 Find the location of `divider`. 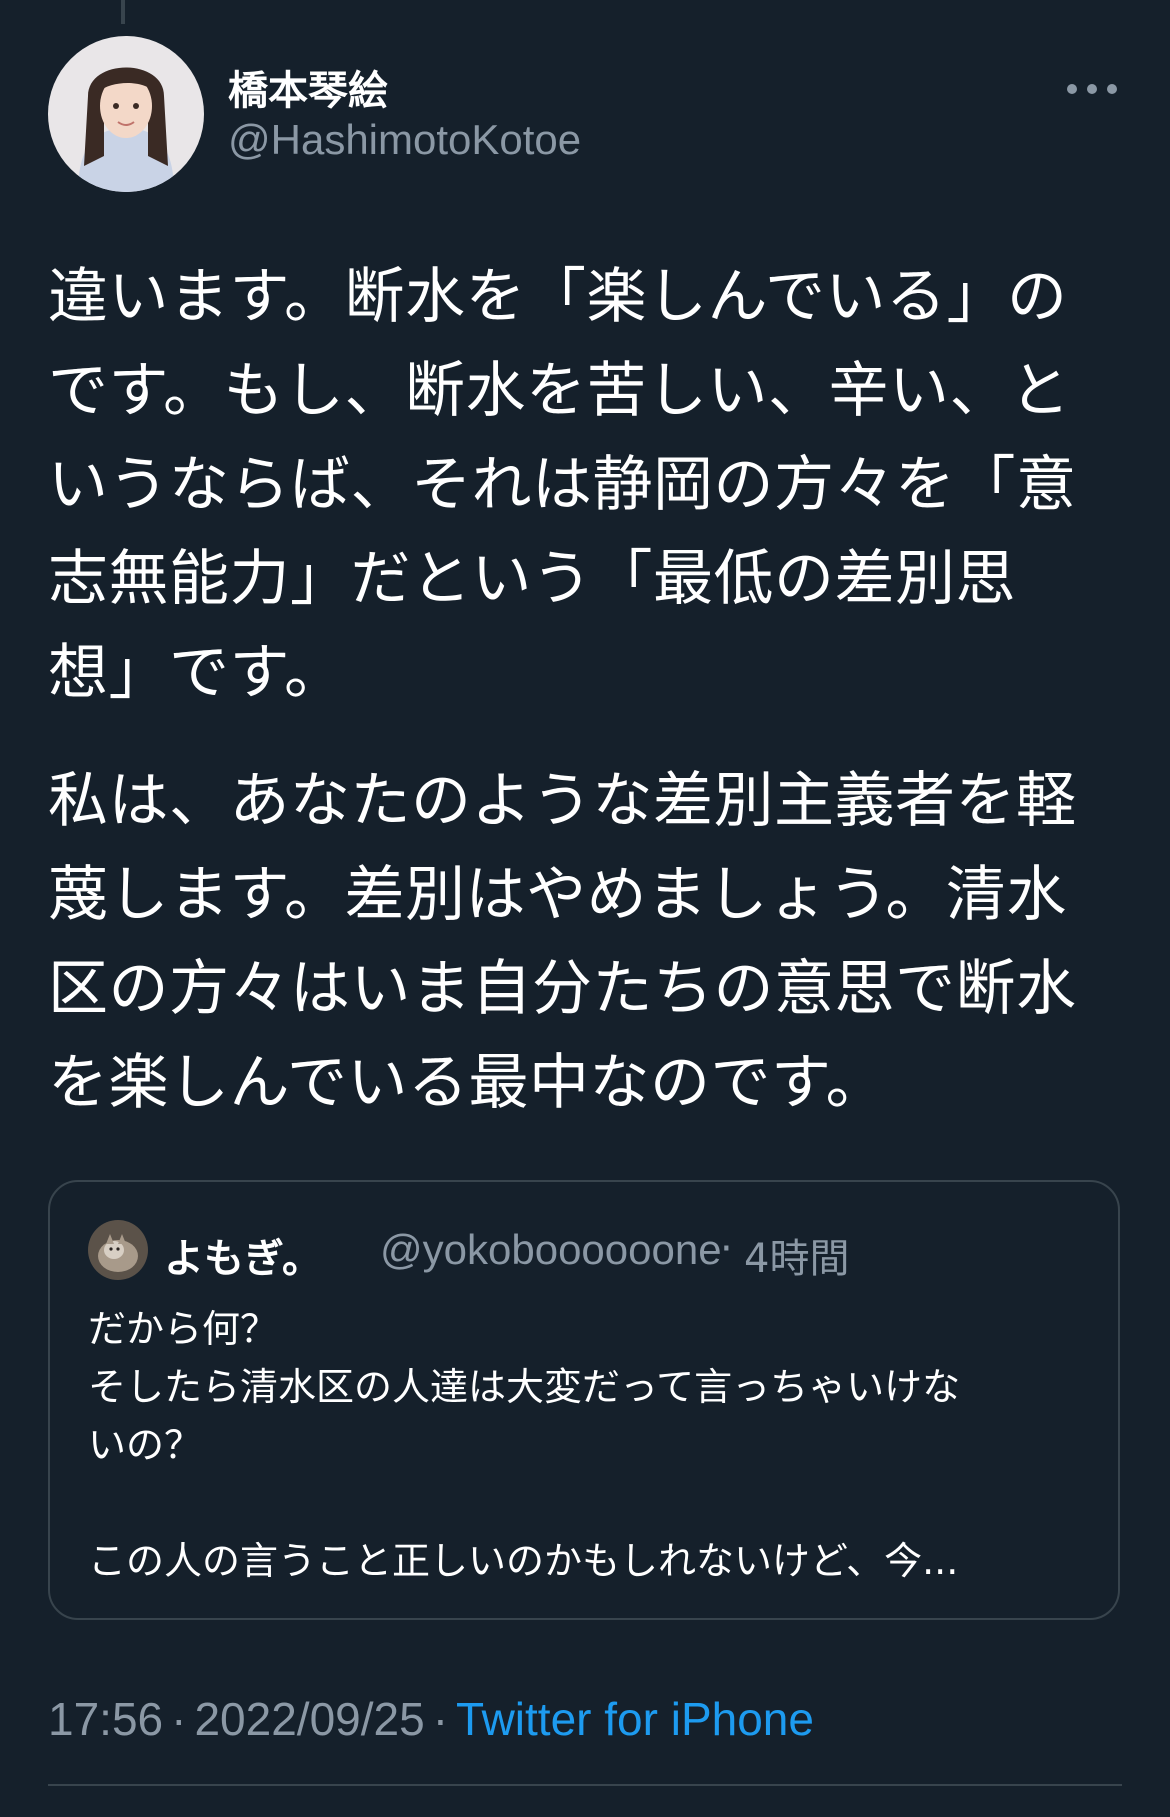

divider is located at coordinates (585, 1785).